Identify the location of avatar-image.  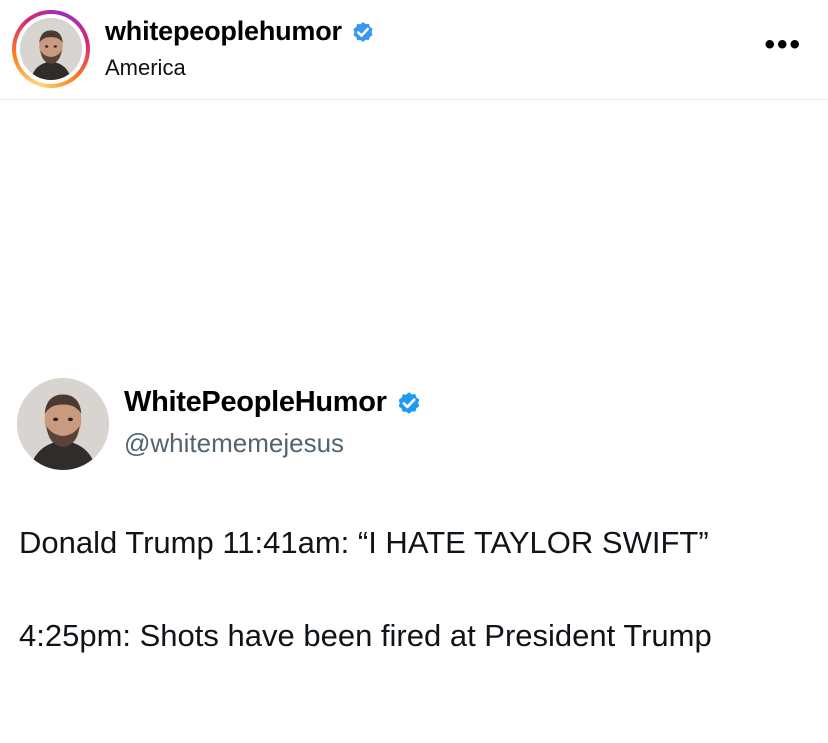
(51, 49).